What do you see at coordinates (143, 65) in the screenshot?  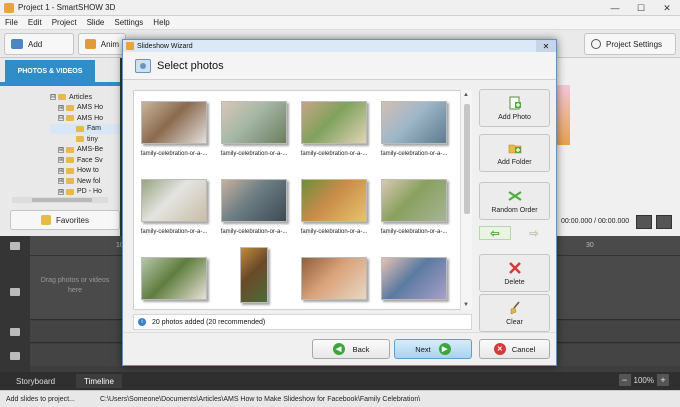 I see `photo-icon` at bounding box center [143, 65].